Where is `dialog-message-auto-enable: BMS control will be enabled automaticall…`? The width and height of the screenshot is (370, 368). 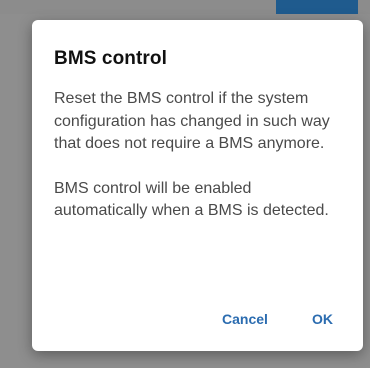
dialog-message-auto-enable: BMS control will be enabled automaticall… is located at coordinates (191, 199).